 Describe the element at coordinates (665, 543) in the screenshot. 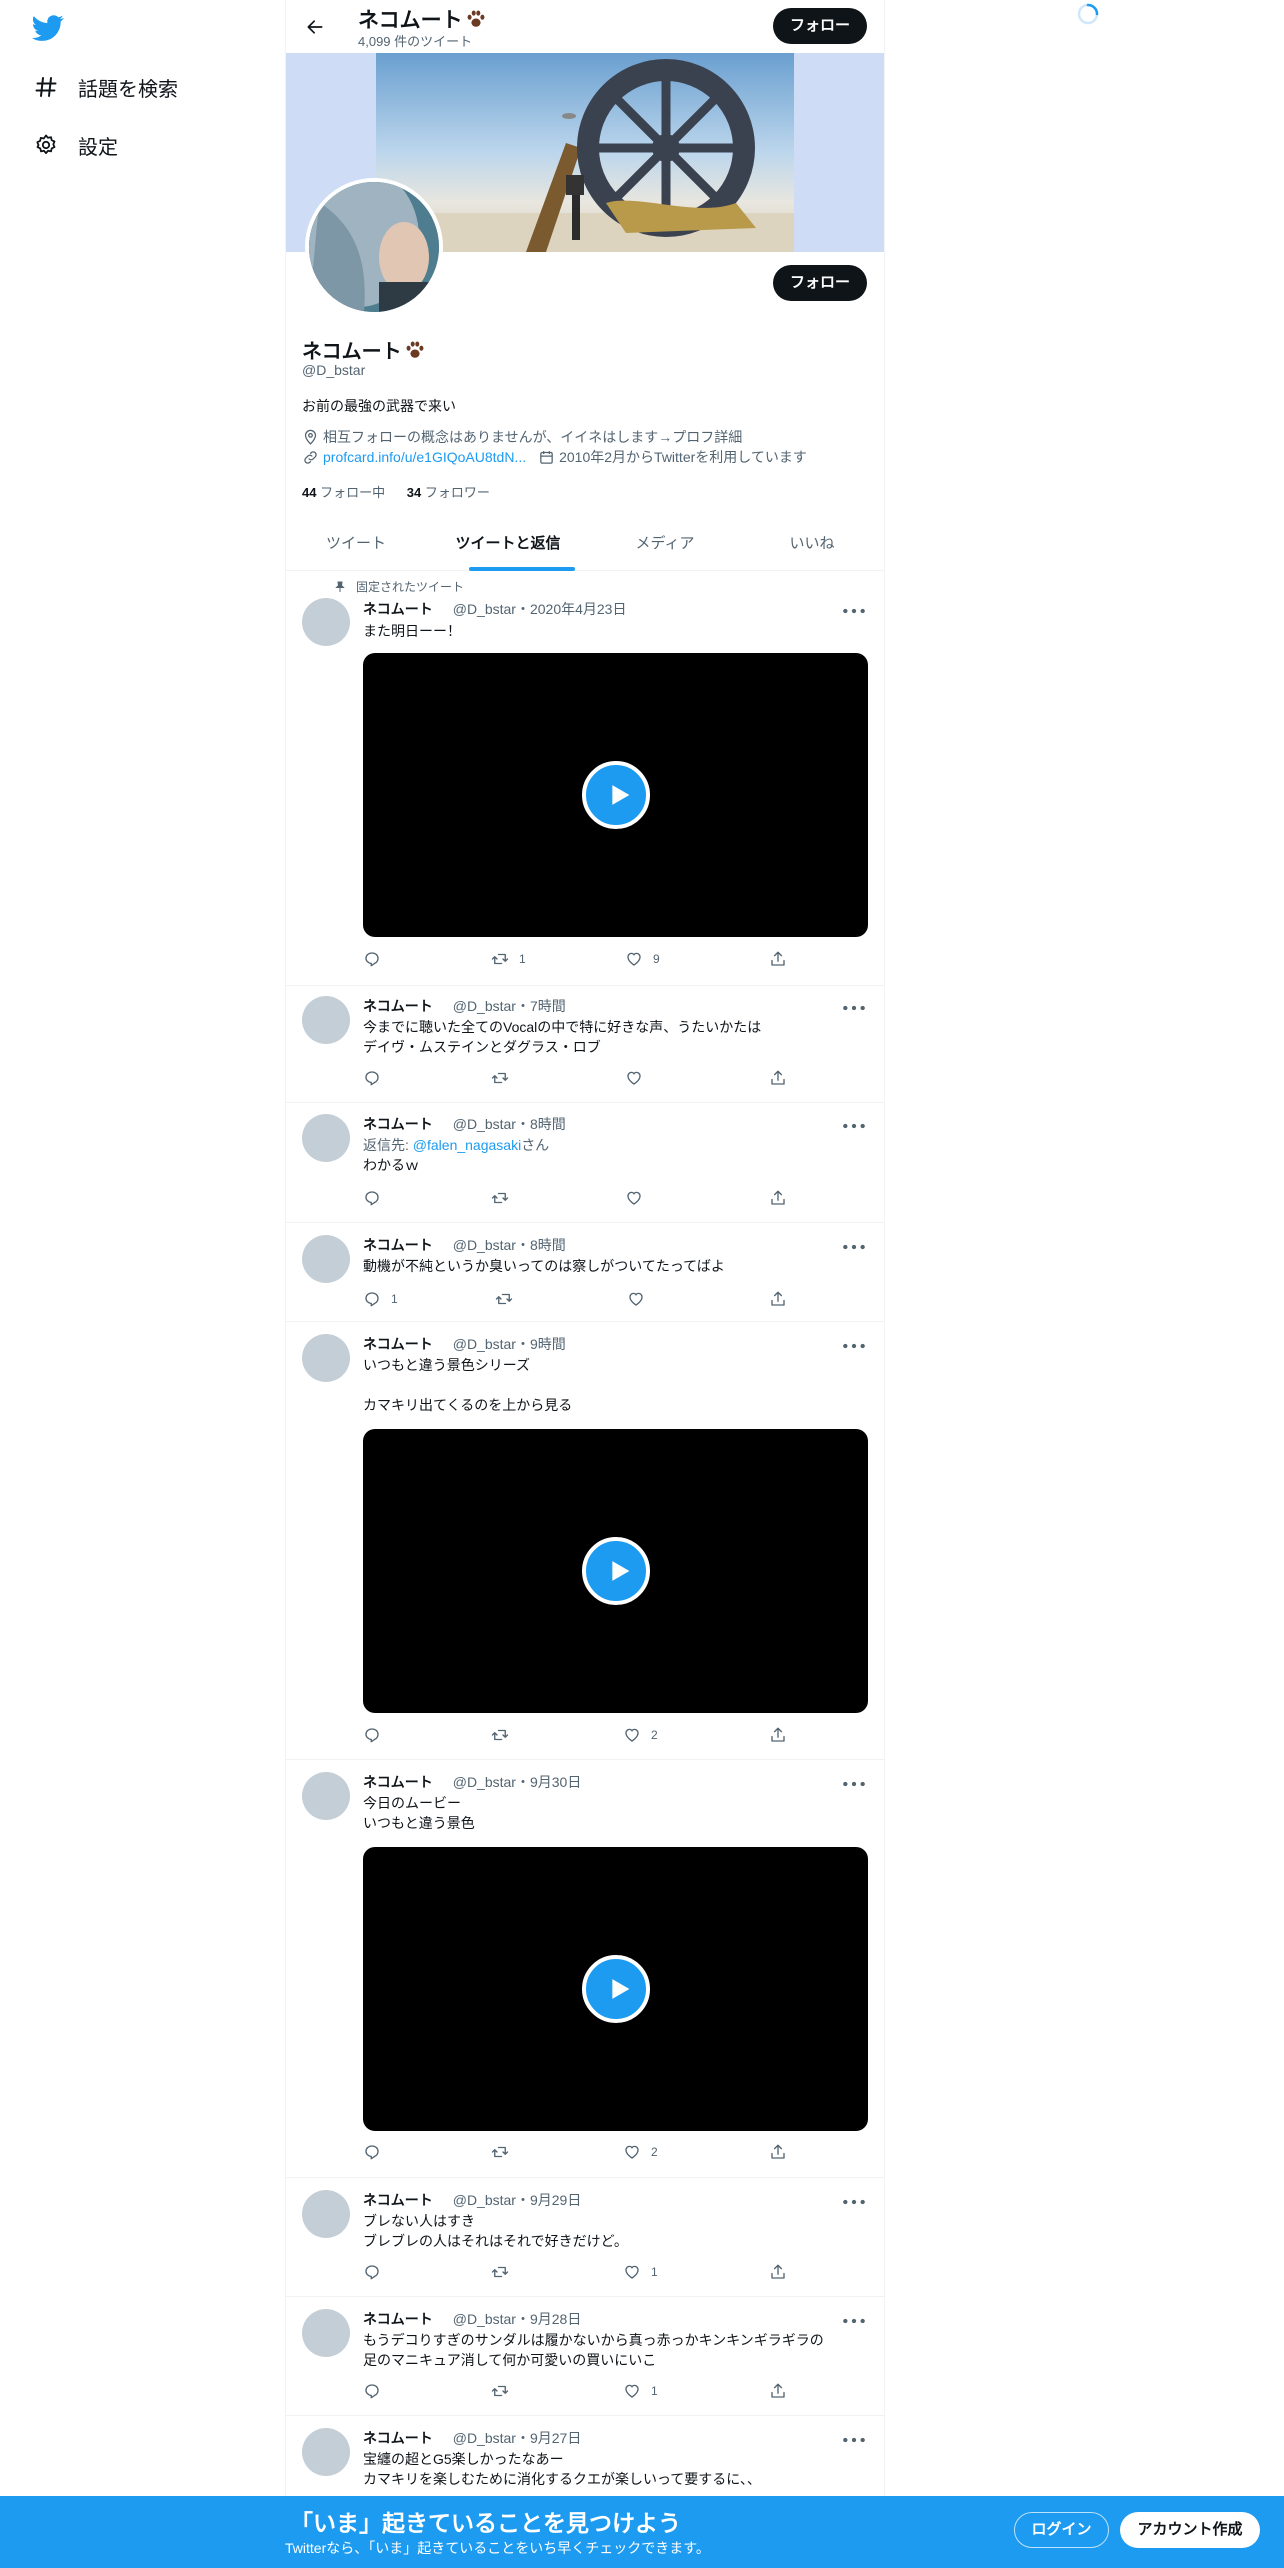

I see `tab-media: メディア` at that location.